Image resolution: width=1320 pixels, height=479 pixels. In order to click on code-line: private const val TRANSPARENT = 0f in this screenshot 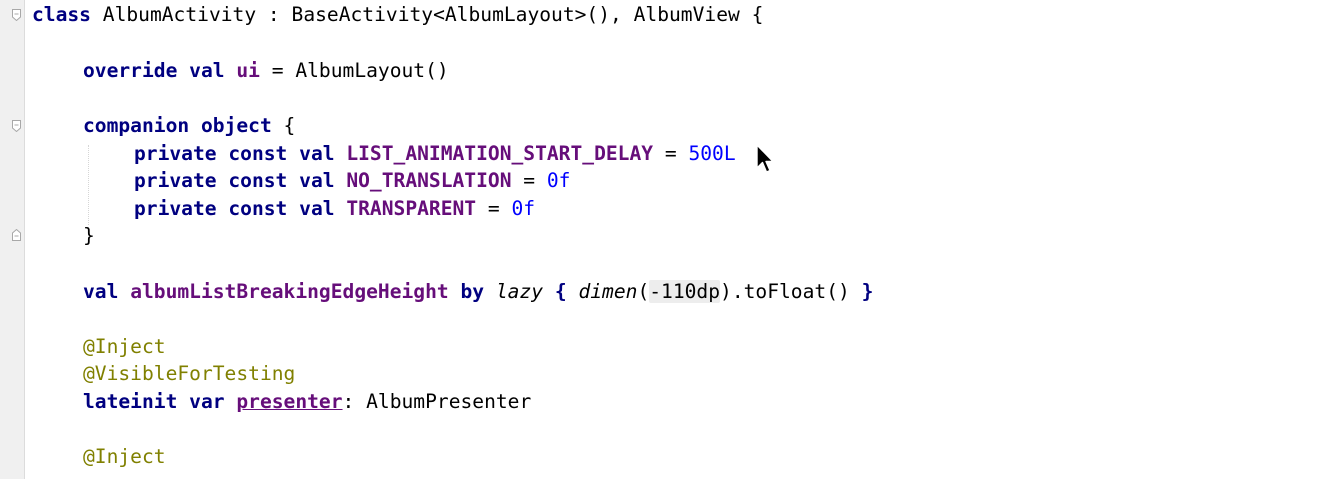, I will do `click(334, 209)`.